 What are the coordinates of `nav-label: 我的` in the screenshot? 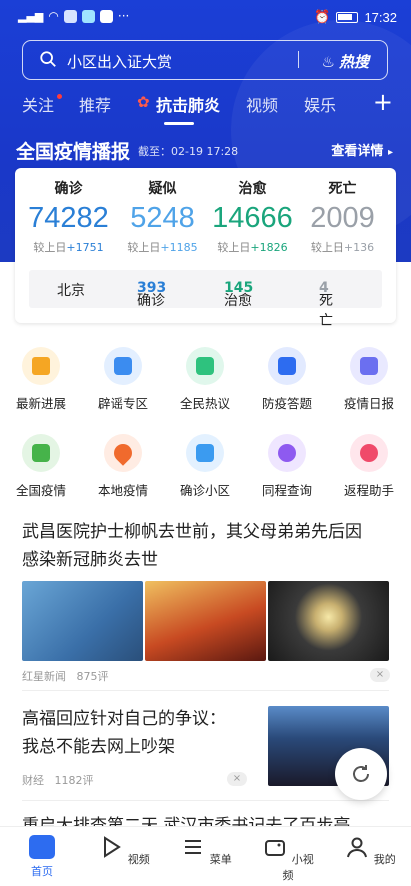 It's located at (384, 859).